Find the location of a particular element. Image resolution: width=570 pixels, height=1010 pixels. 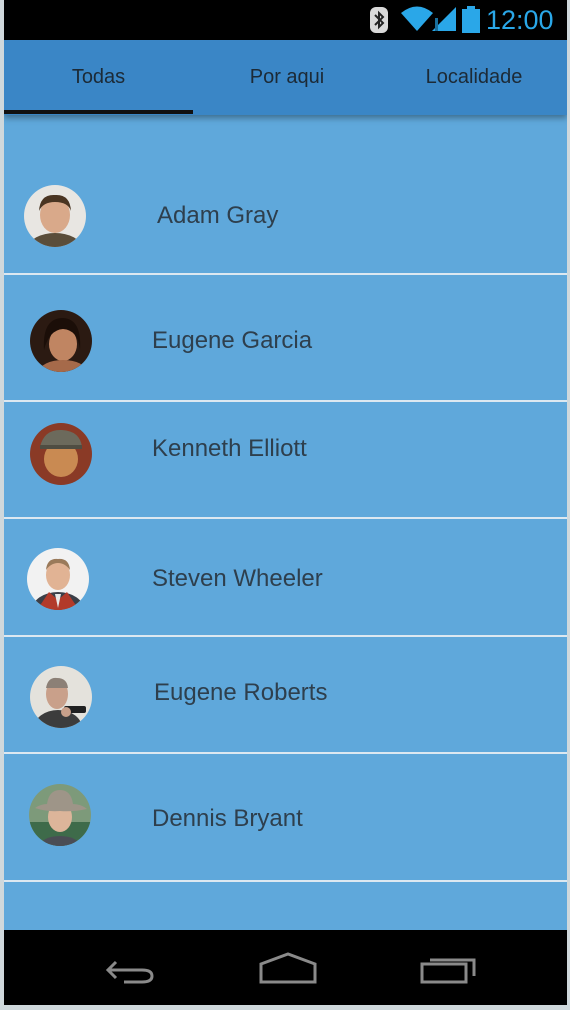

recents-icon is located at coordinates (448, 968).